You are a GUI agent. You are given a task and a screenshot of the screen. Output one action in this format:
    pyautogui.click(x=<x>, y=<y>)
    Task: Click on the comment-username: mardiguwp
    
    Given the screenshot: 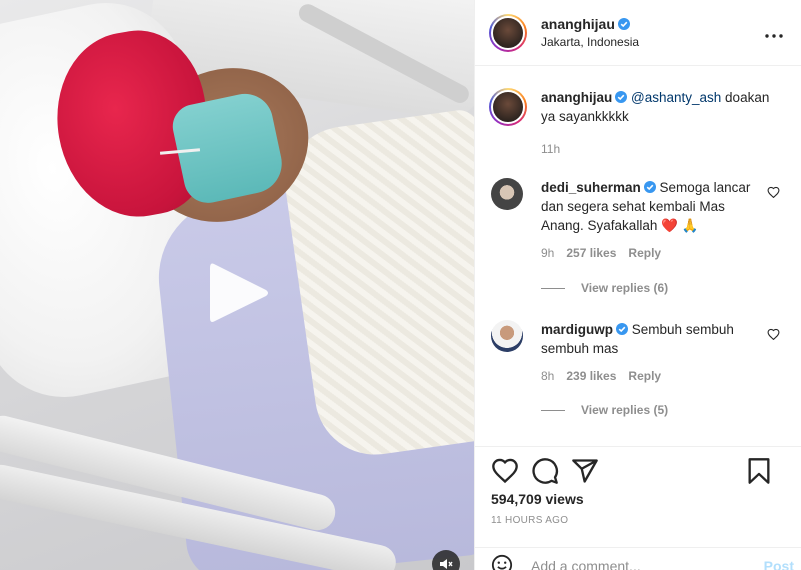 What is the action you would take?
    pyautogui.click(x=577, y=329)
    